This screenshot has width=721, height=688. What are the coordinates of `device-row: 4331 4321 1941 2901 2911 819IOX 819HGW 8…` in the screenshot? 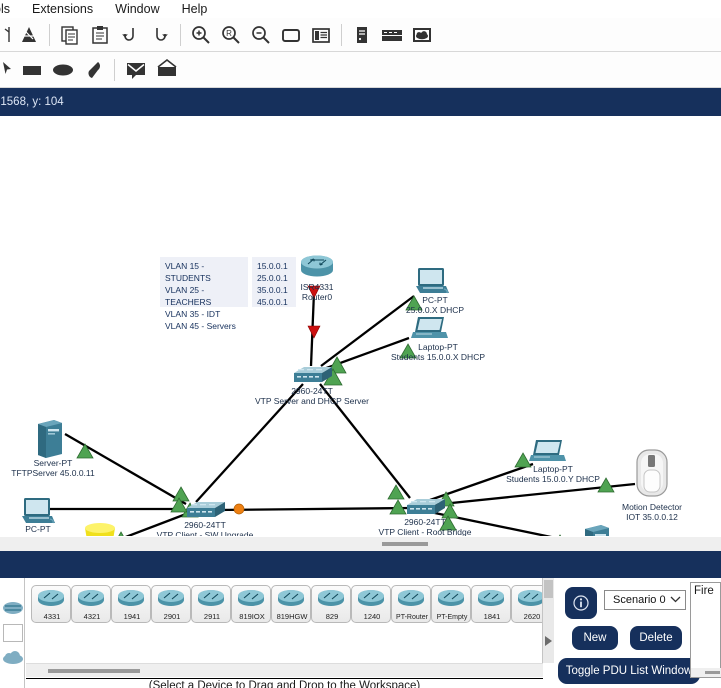 It's located at (286, 604).